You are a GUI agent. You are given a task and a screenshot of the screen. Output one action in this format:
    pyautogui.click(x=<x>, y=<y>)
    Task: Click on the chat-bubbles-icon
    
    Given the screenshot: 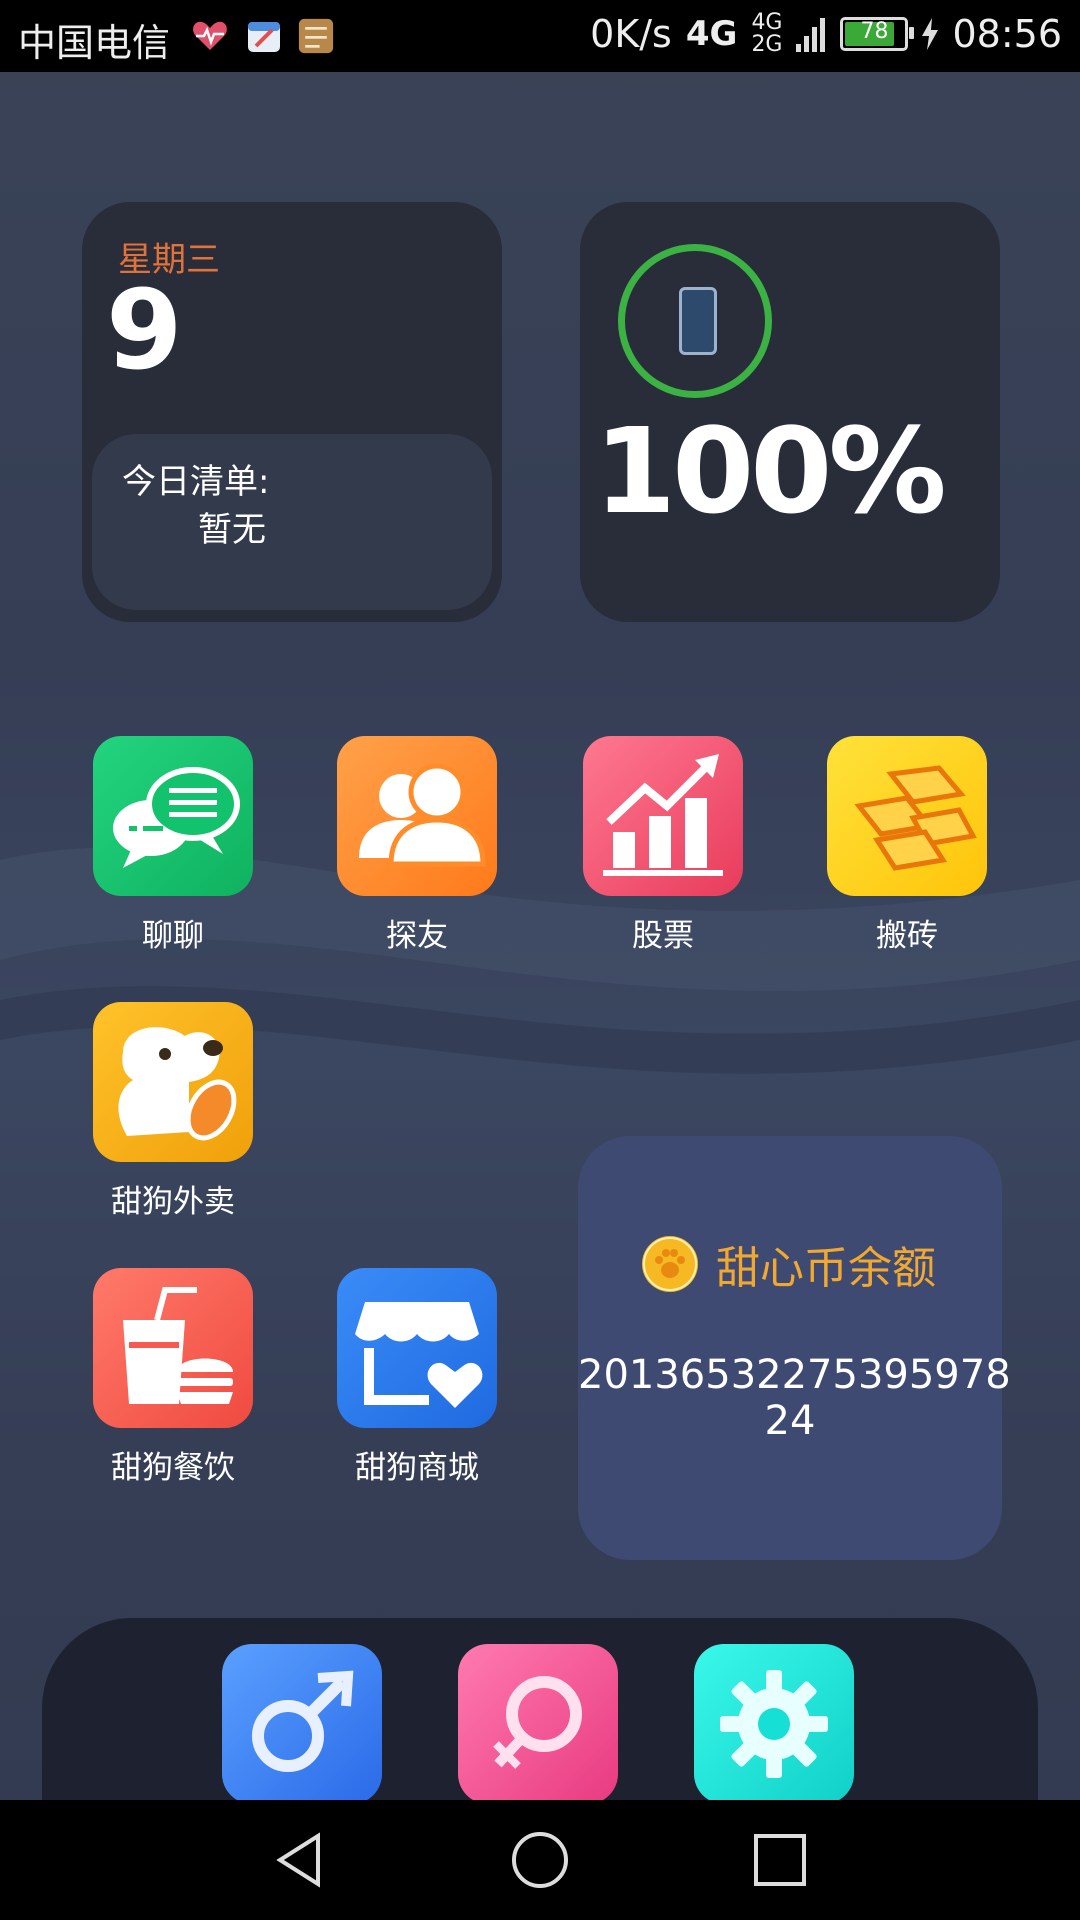 What is the action you would take?
    pyautogui.click(x=173, y=816)
    